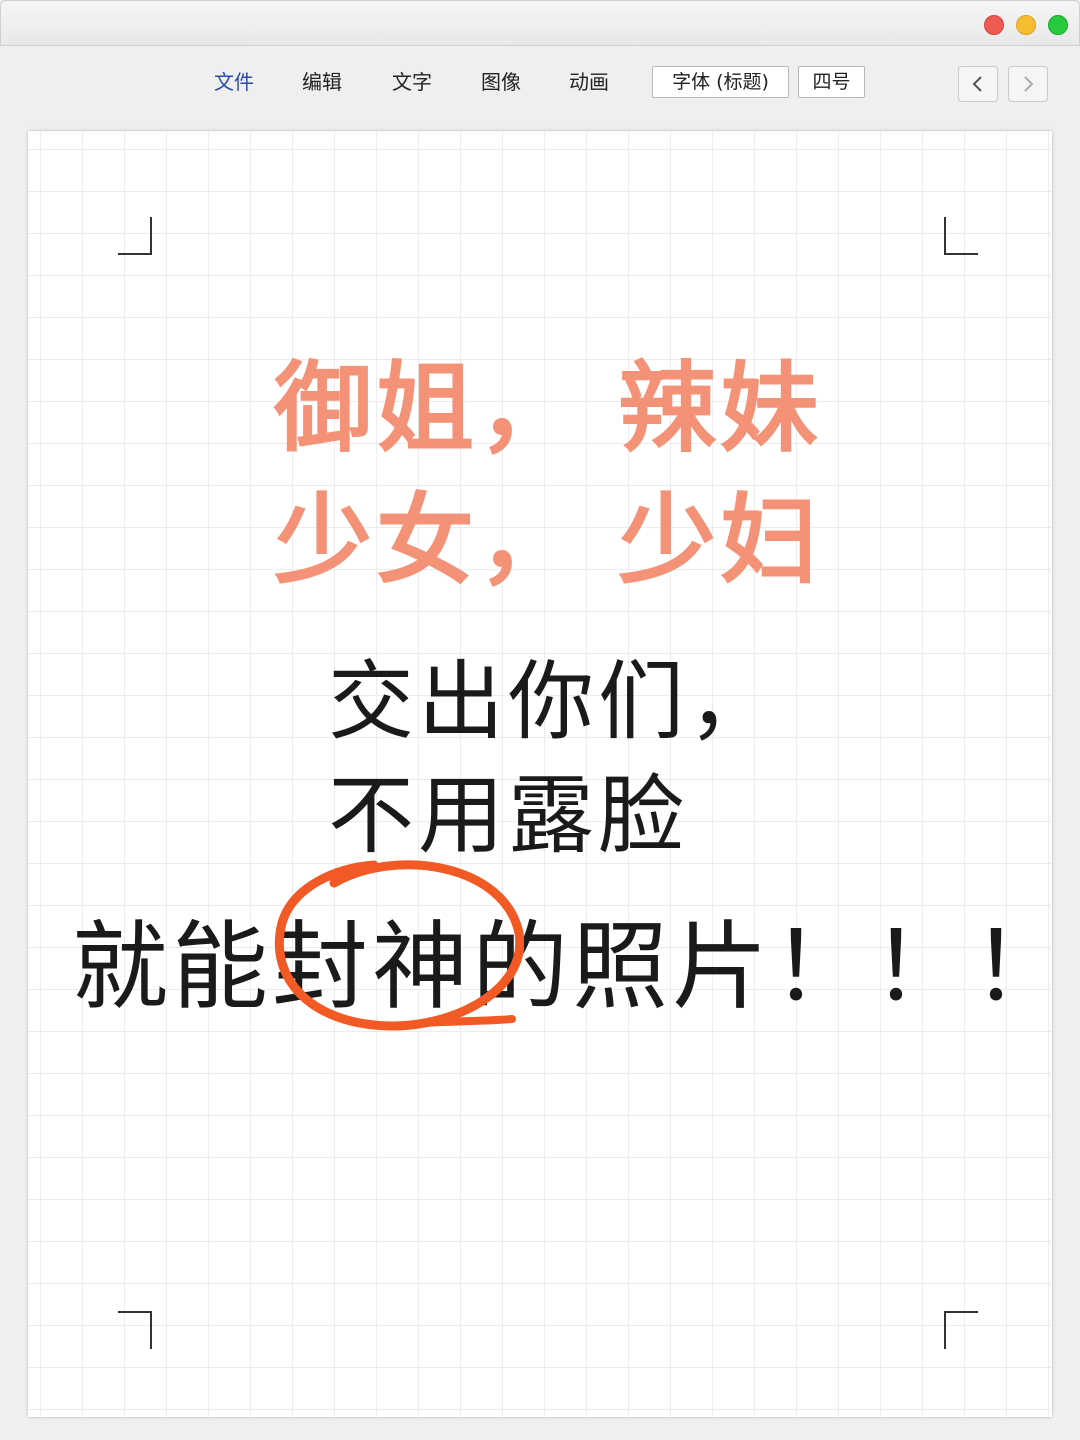 The width and height of the screenshot is (1080, 1440). I want to click on menu-image: 图像, so click(501, 82).